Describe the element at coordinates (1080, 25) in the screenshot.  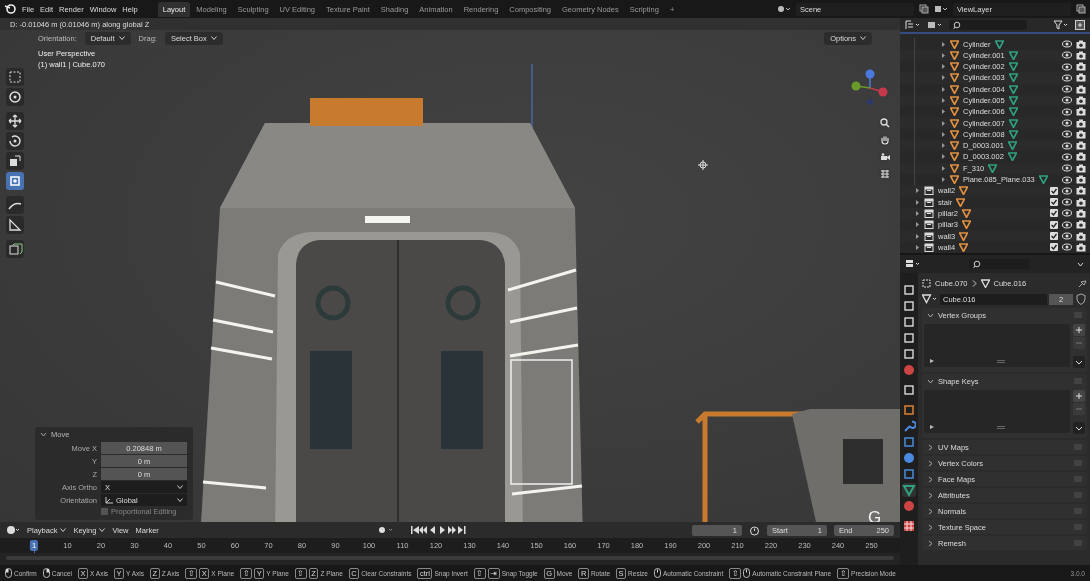
I see `new-collection-icon` at that location.